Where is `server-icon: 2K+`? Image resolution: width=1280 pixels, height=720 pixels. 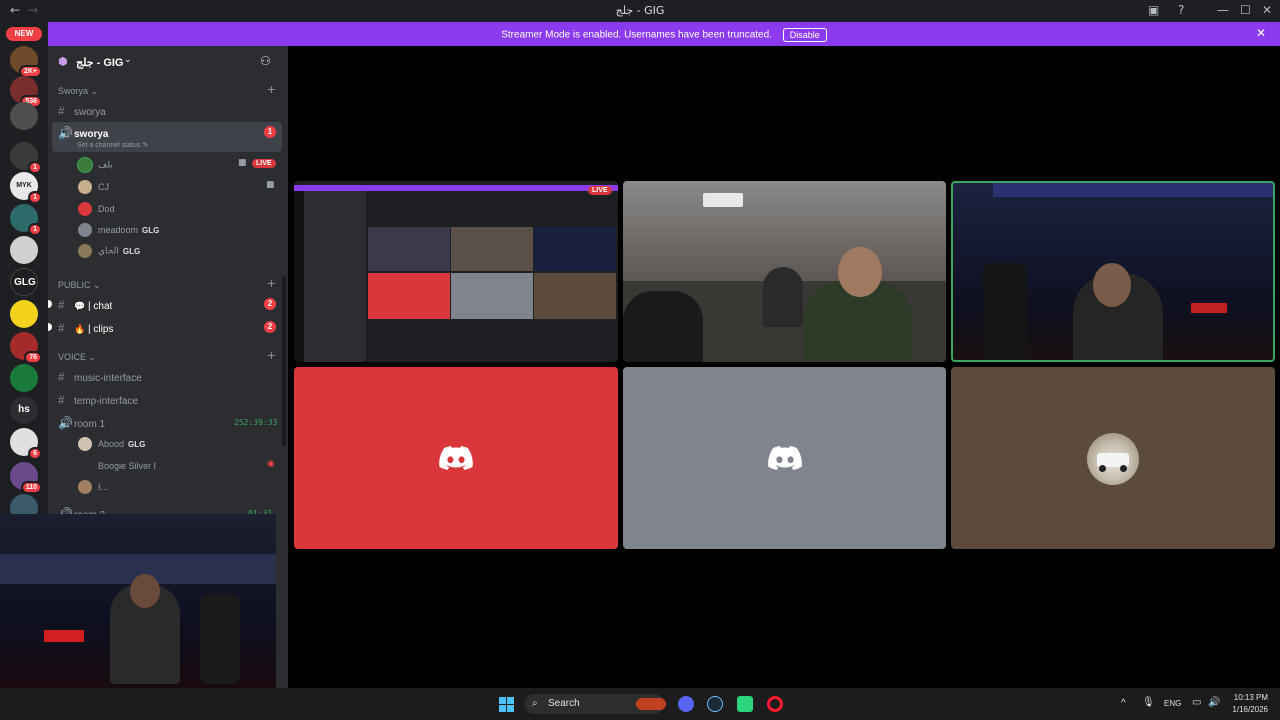
server-icon: 2K+ is located at coordinates (26, 62).